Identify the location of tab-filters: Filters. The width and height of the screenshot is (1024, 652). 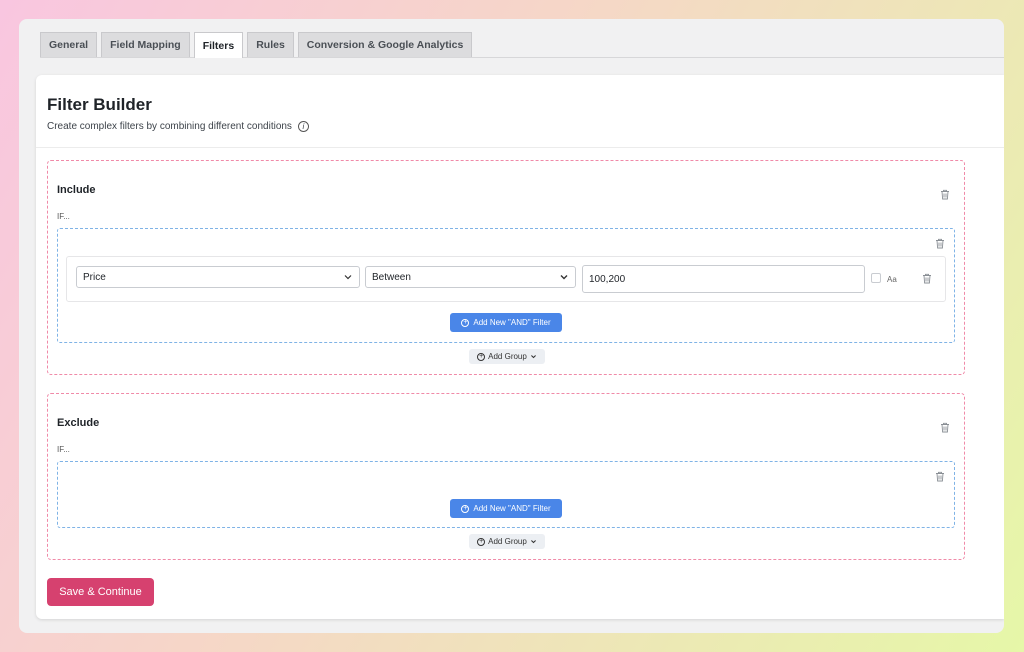
(218, 45).